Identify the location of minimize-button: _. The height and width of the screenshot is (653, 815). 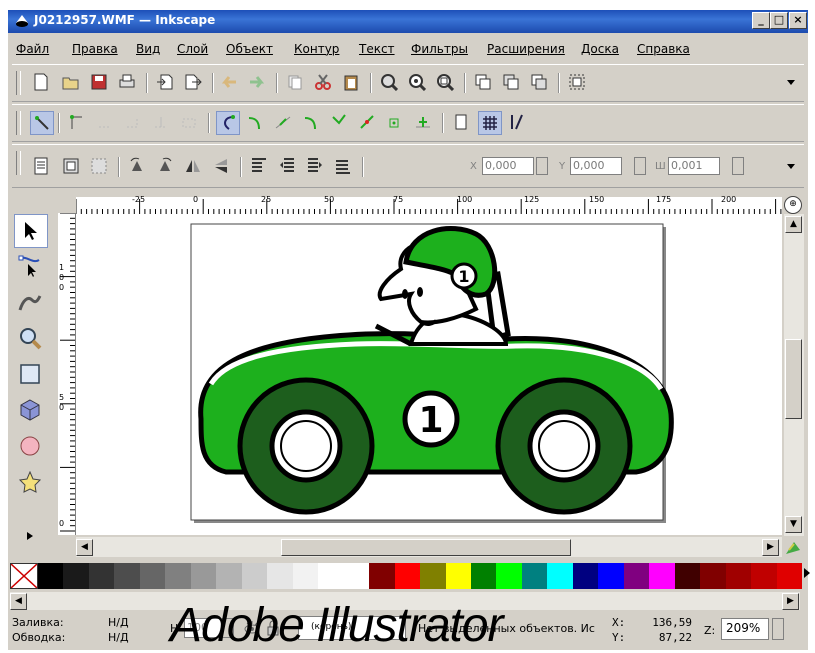
(761, 20).